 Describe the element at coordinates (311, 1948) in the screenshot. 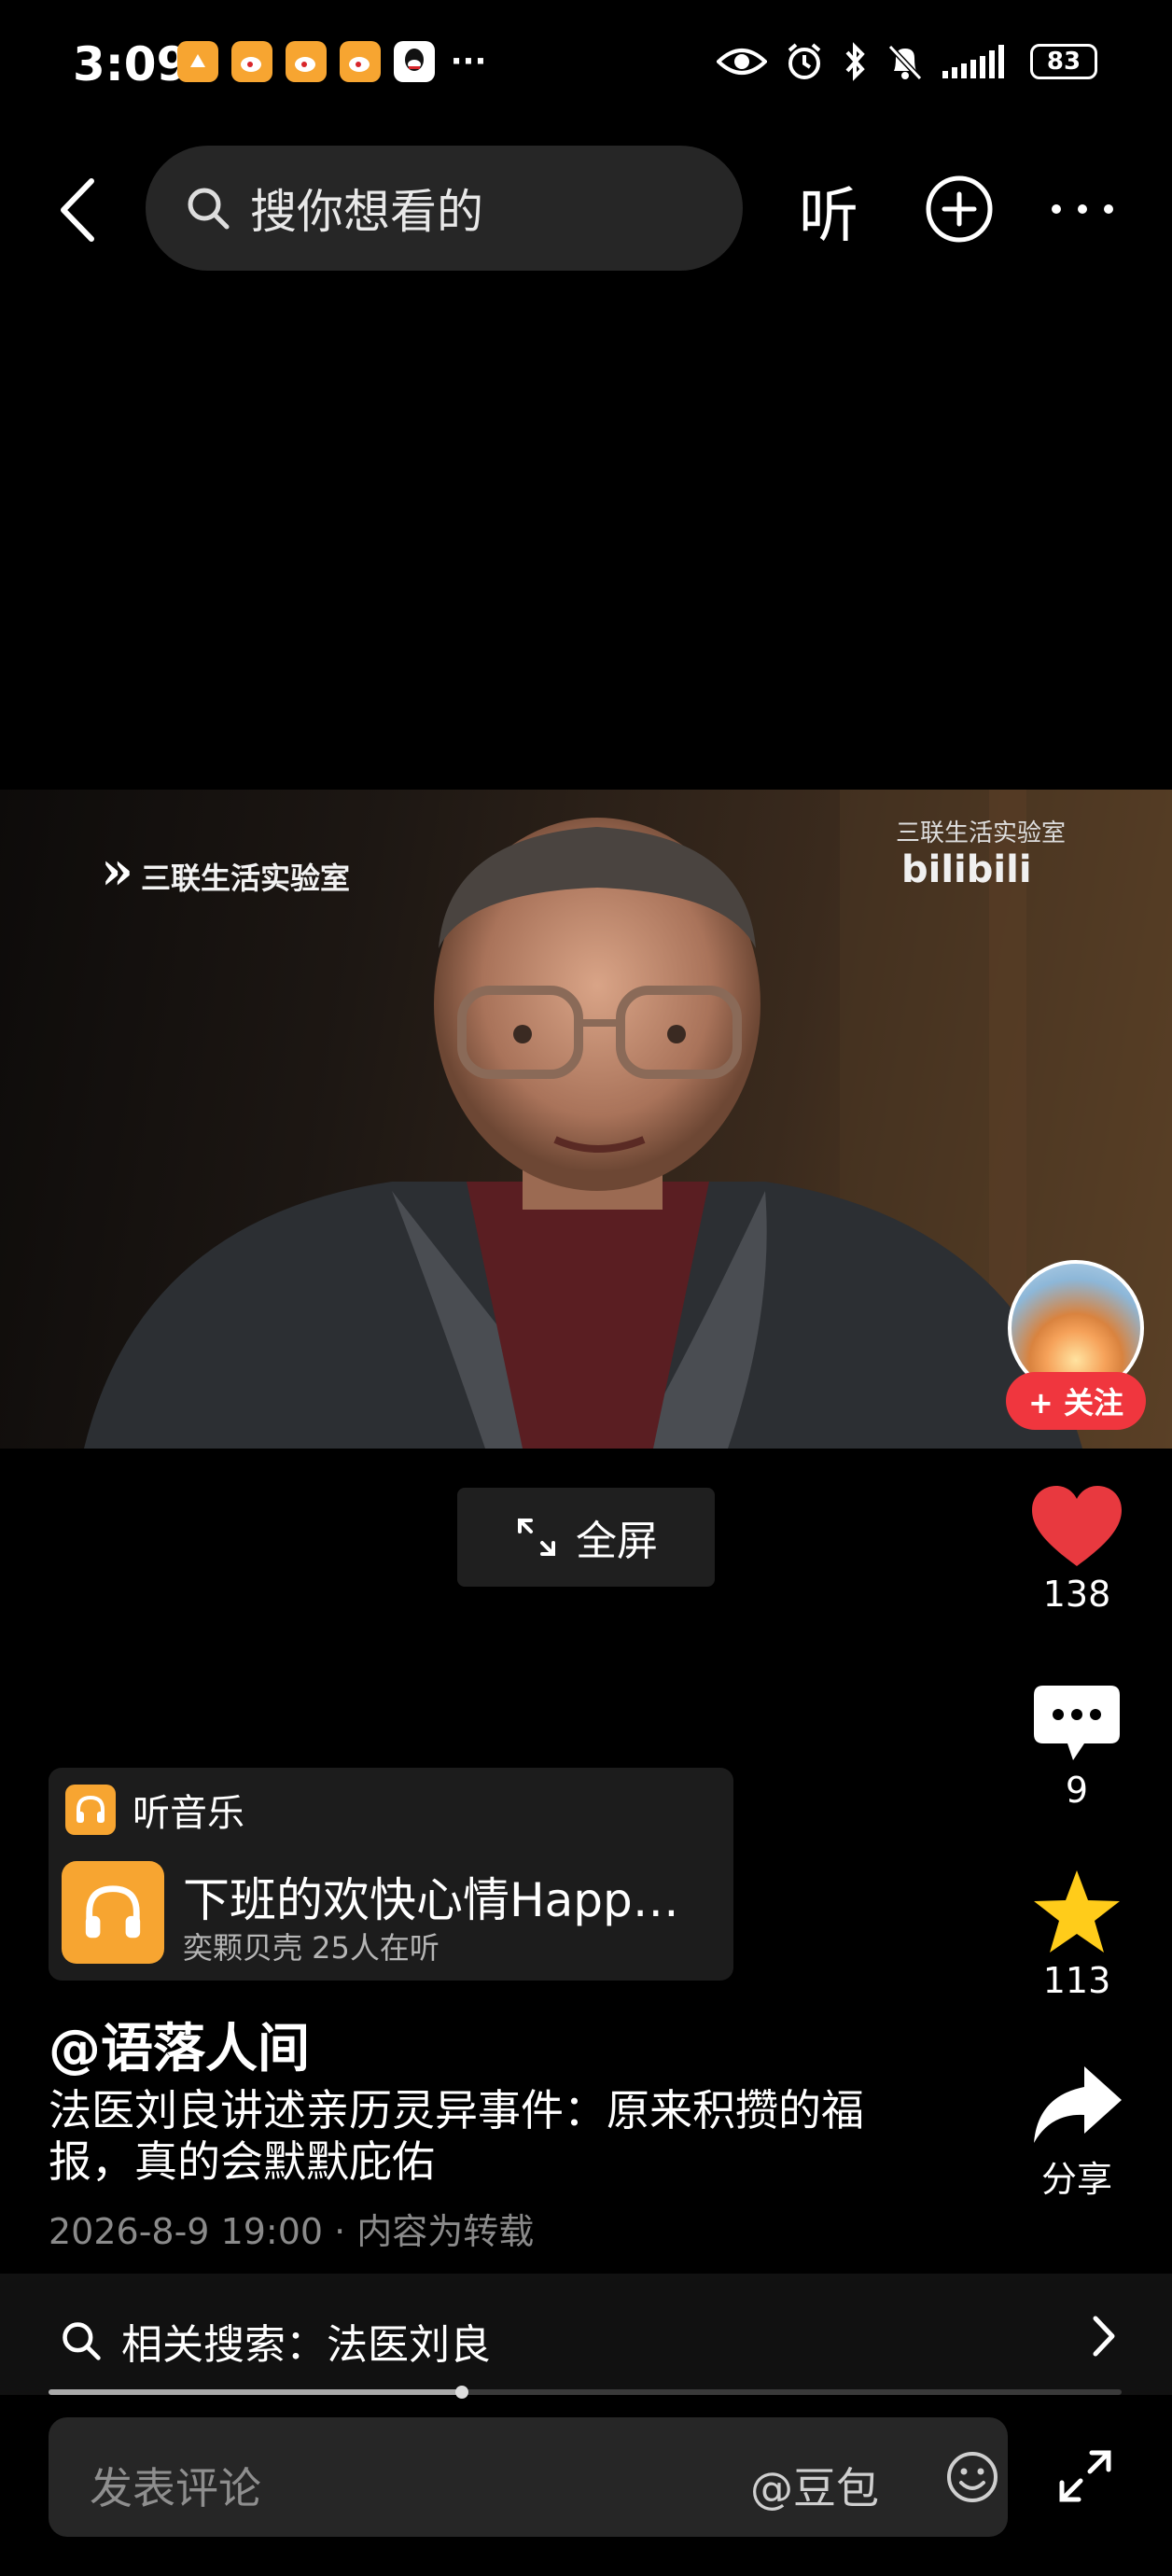

I see `music-subtitle: 奕颗贝壳 25人在听` at that location.